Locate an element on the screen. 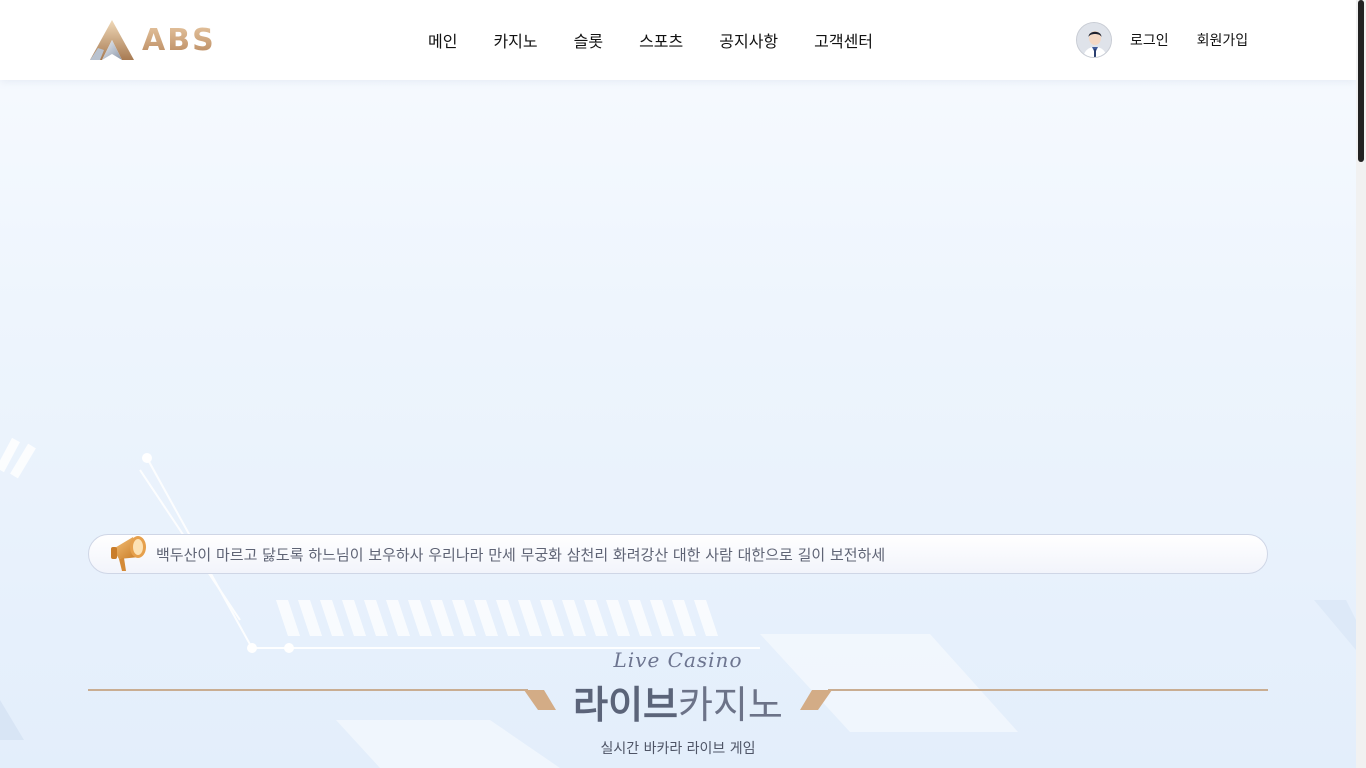 This screenshot has height=768, width=1366. section-subtitle-en: Live Casino is located at coordinates (678, 660).